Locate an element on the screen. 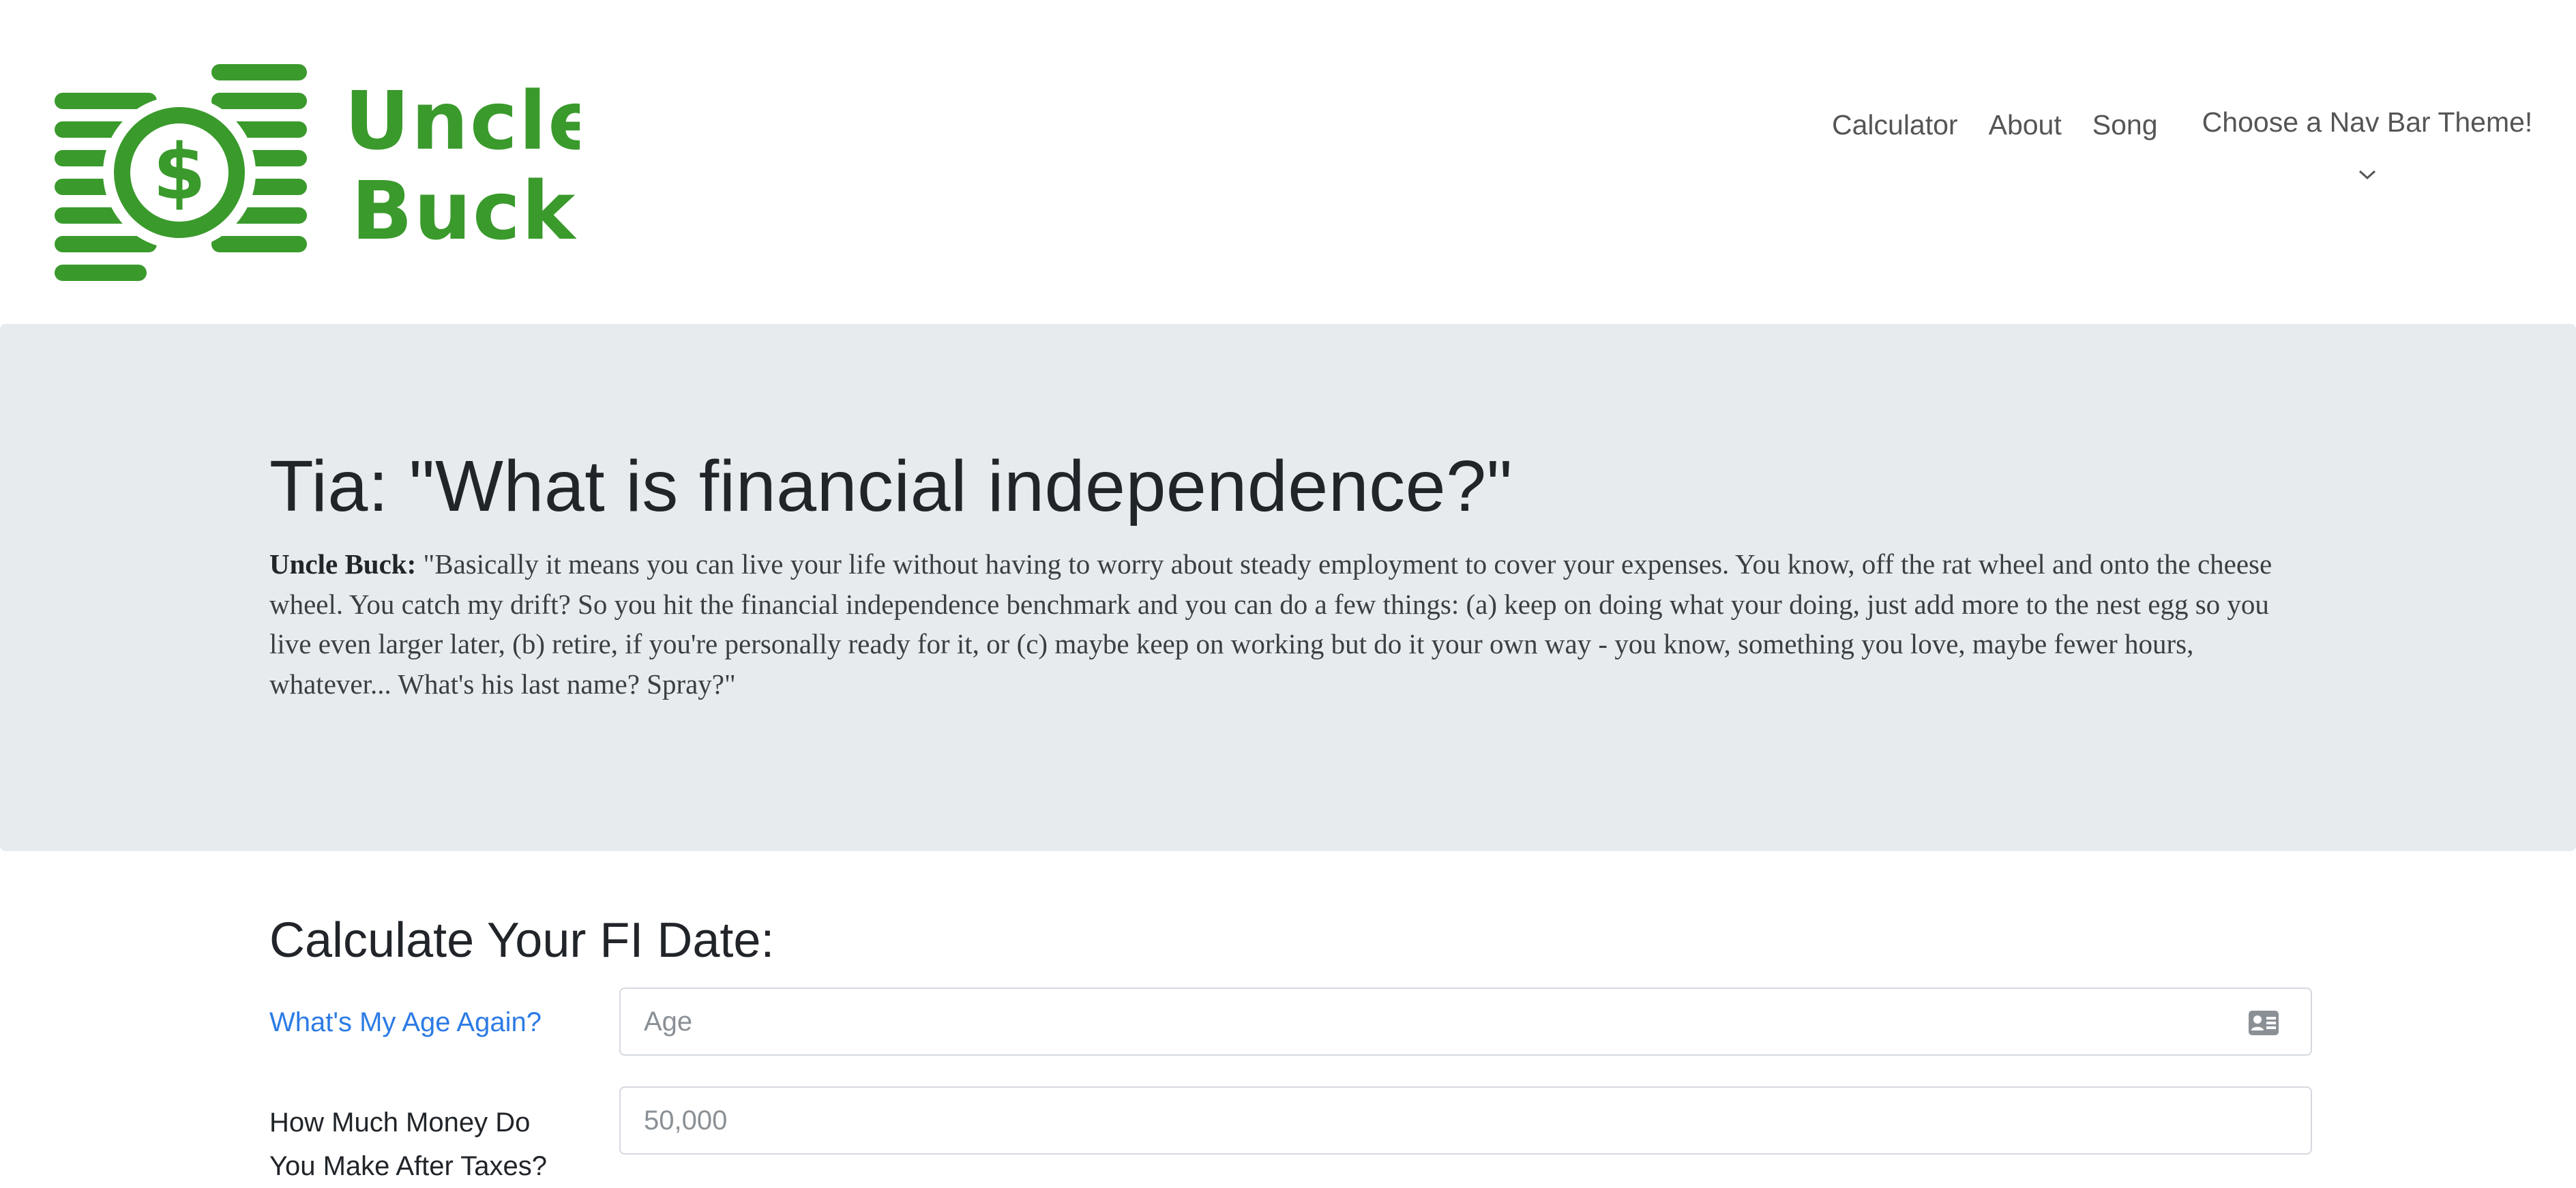 The width and height of the screenshot is (2576, 1188). nav-theme-dropdown: Choose a Nav Bar Theme! is located at coordinates (2367, 144).